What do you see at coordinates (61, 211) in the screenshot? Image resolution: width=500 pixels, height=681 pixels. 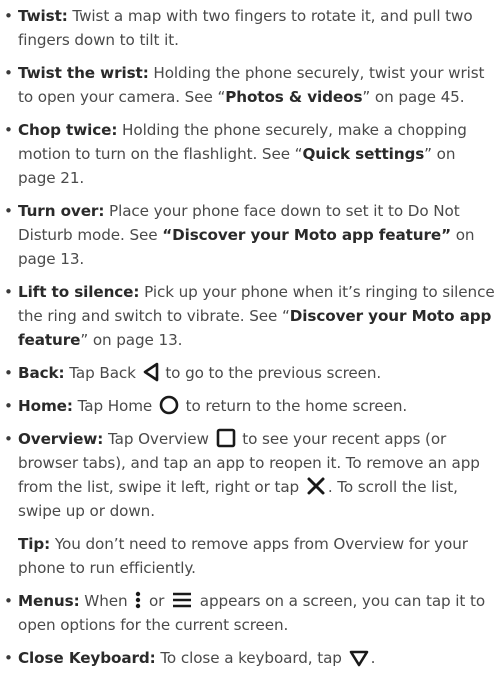 I see `term-turn-over: Turn over:` at bounding box center [61, 211].